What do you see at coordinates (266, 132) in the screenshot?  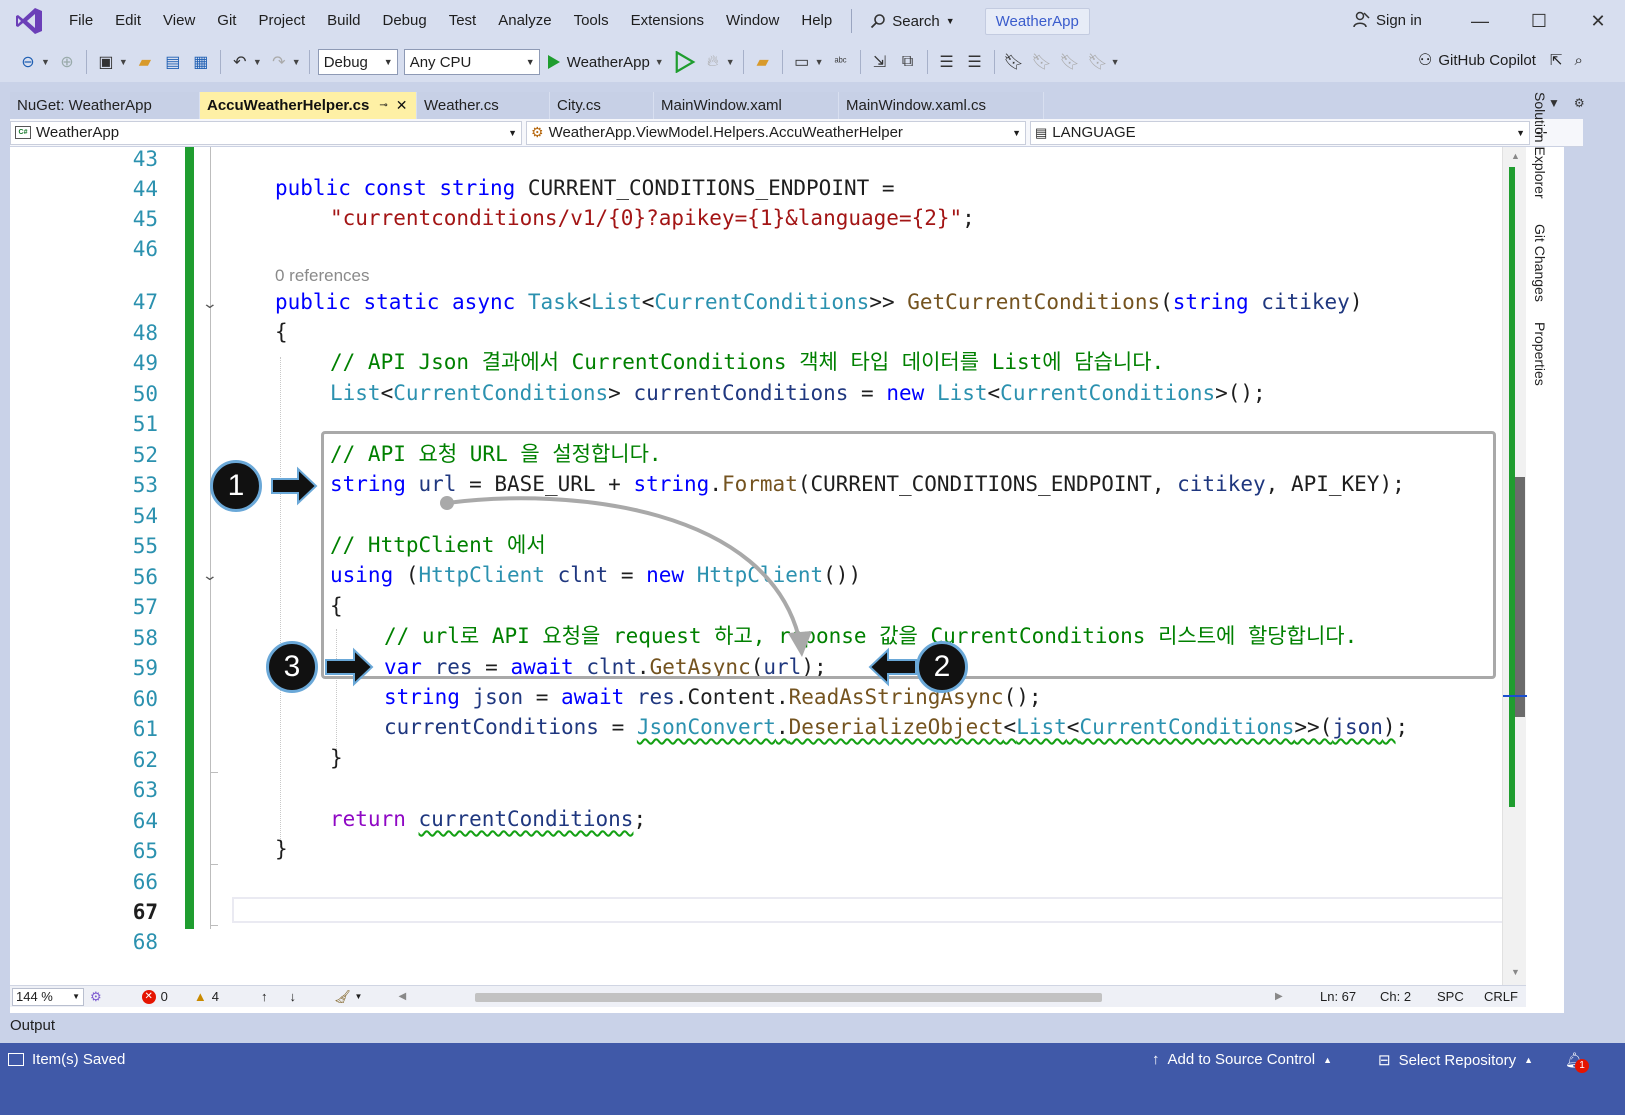 I see `project-dropdown: C# WeatherApp ▼` at bounding box center [266, 132].